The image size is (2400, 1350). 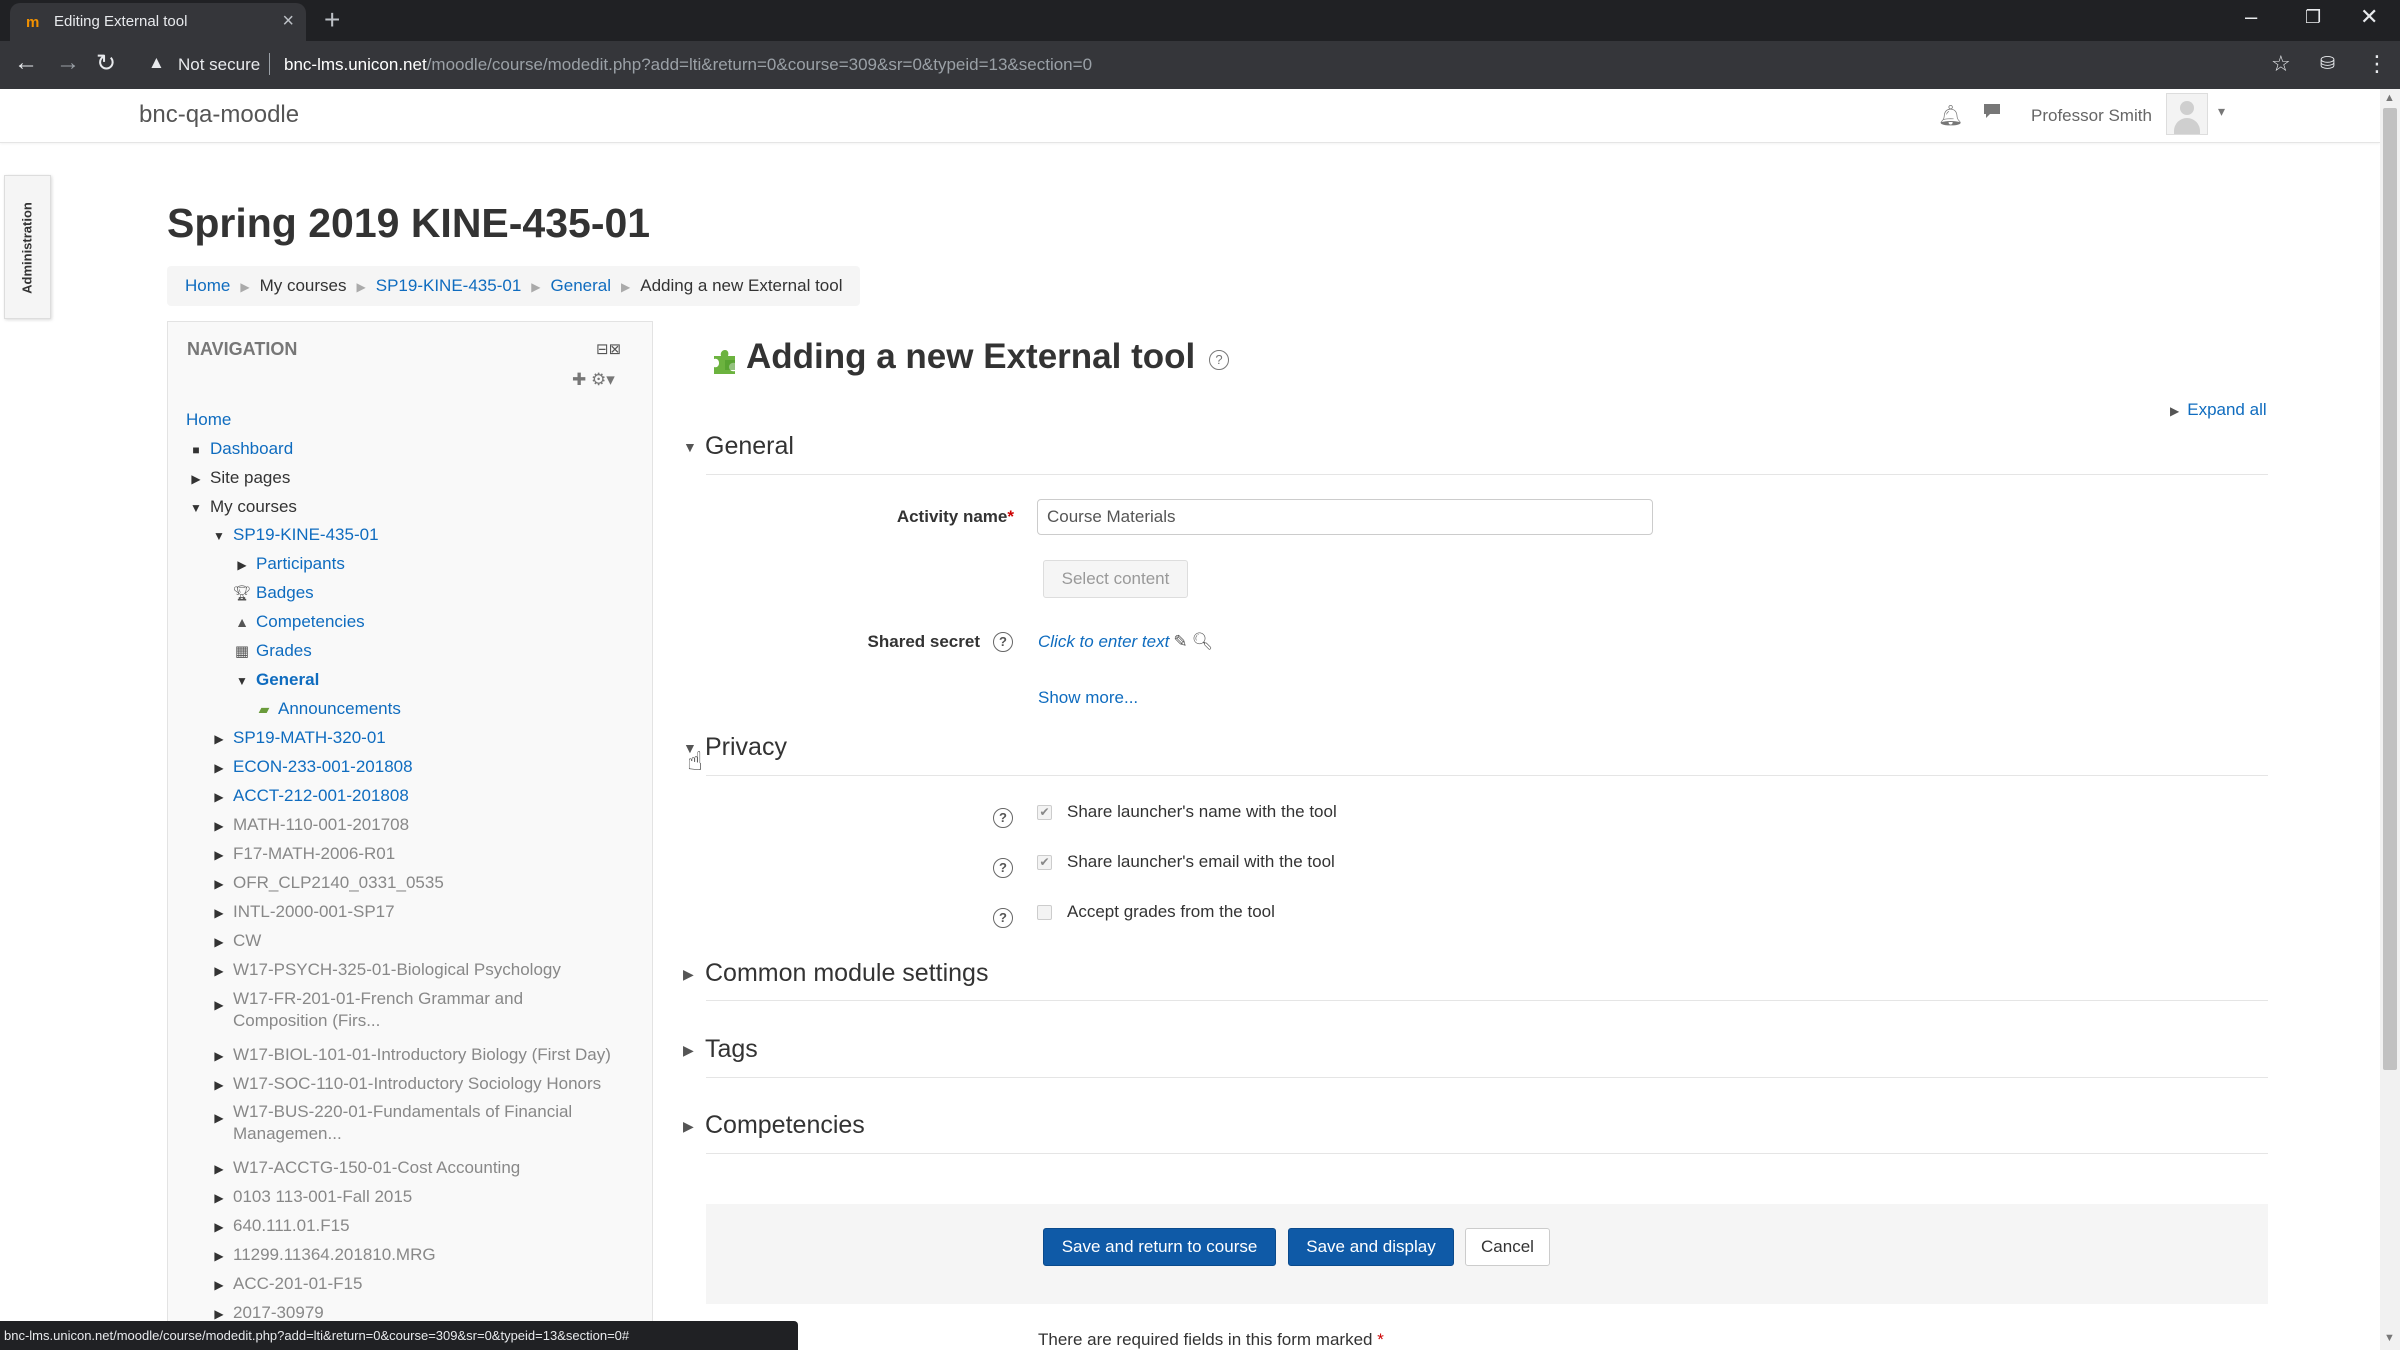 What do you see at coordinates (285, 1284) in the screenshot?
I see `nav-course-item: ▶ ACC-201-01-F15` at bounding box center [285, 1284].